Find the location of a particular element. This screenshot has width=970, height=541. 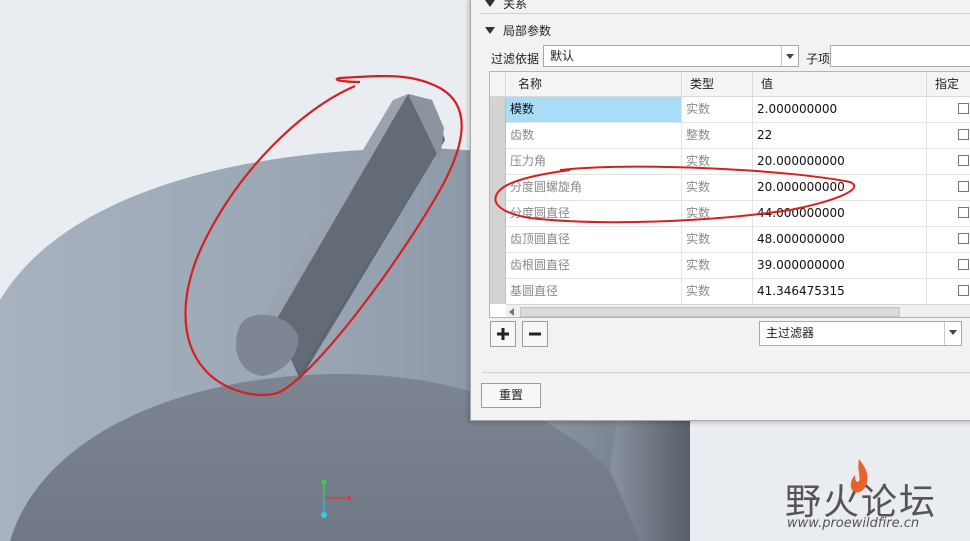

param-type: 整数 is located at coordinates (717, 135).